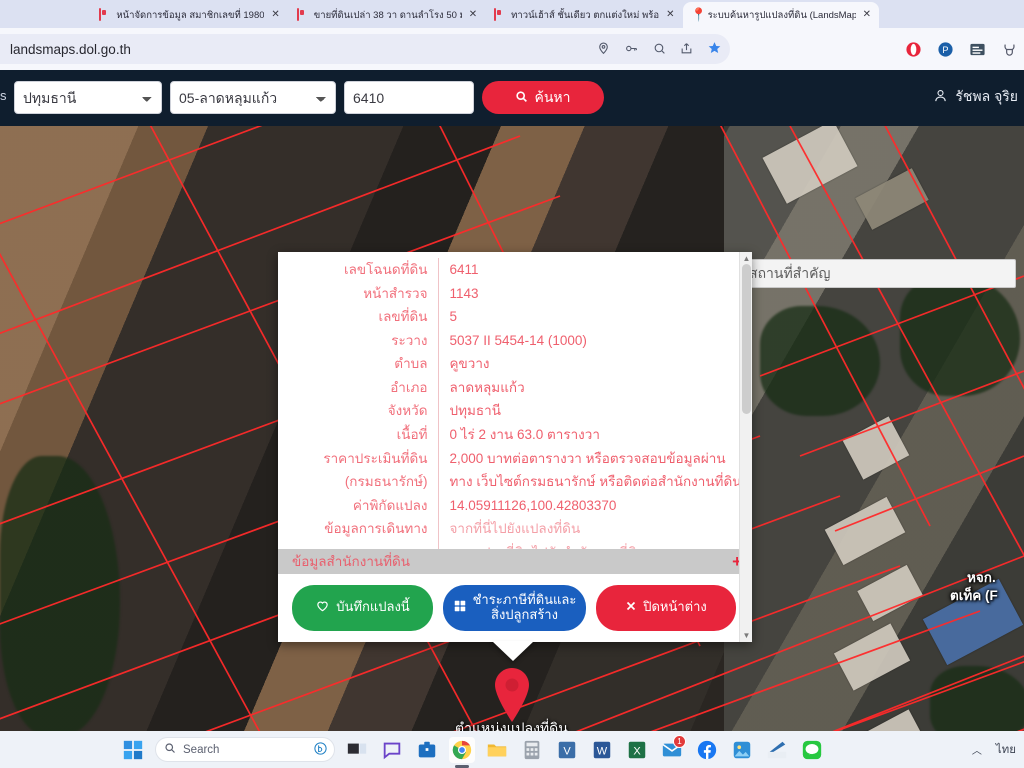 The image size is (1024, 768). What do you see at coordinates (387, 15) in the screenshot?
I see `browser-tab-2: ขายที่ดินเปล่า 38 วา ดานลำโรง 50 ม ✕` at bounding box center [387, 15].